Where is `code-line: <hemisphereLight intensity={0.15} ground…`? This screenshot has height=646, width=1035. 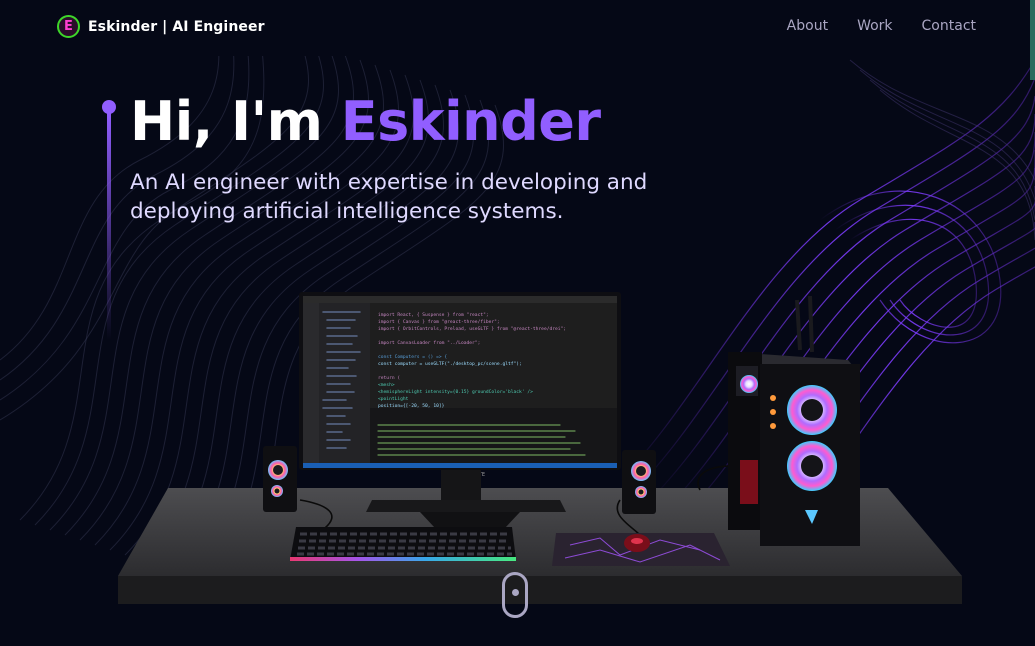 code-line: <hemisphereLight intensity={0.15} ground… is located at coordinates (455, 392).